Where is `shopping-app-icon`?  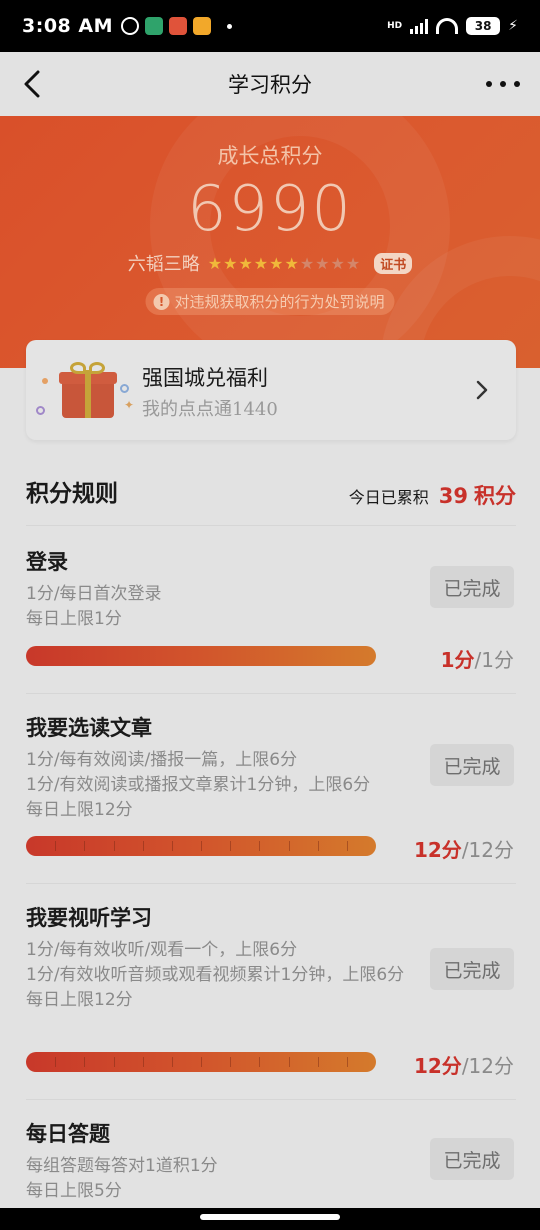
shopping-app-icon is located at coordinates (178, 26).